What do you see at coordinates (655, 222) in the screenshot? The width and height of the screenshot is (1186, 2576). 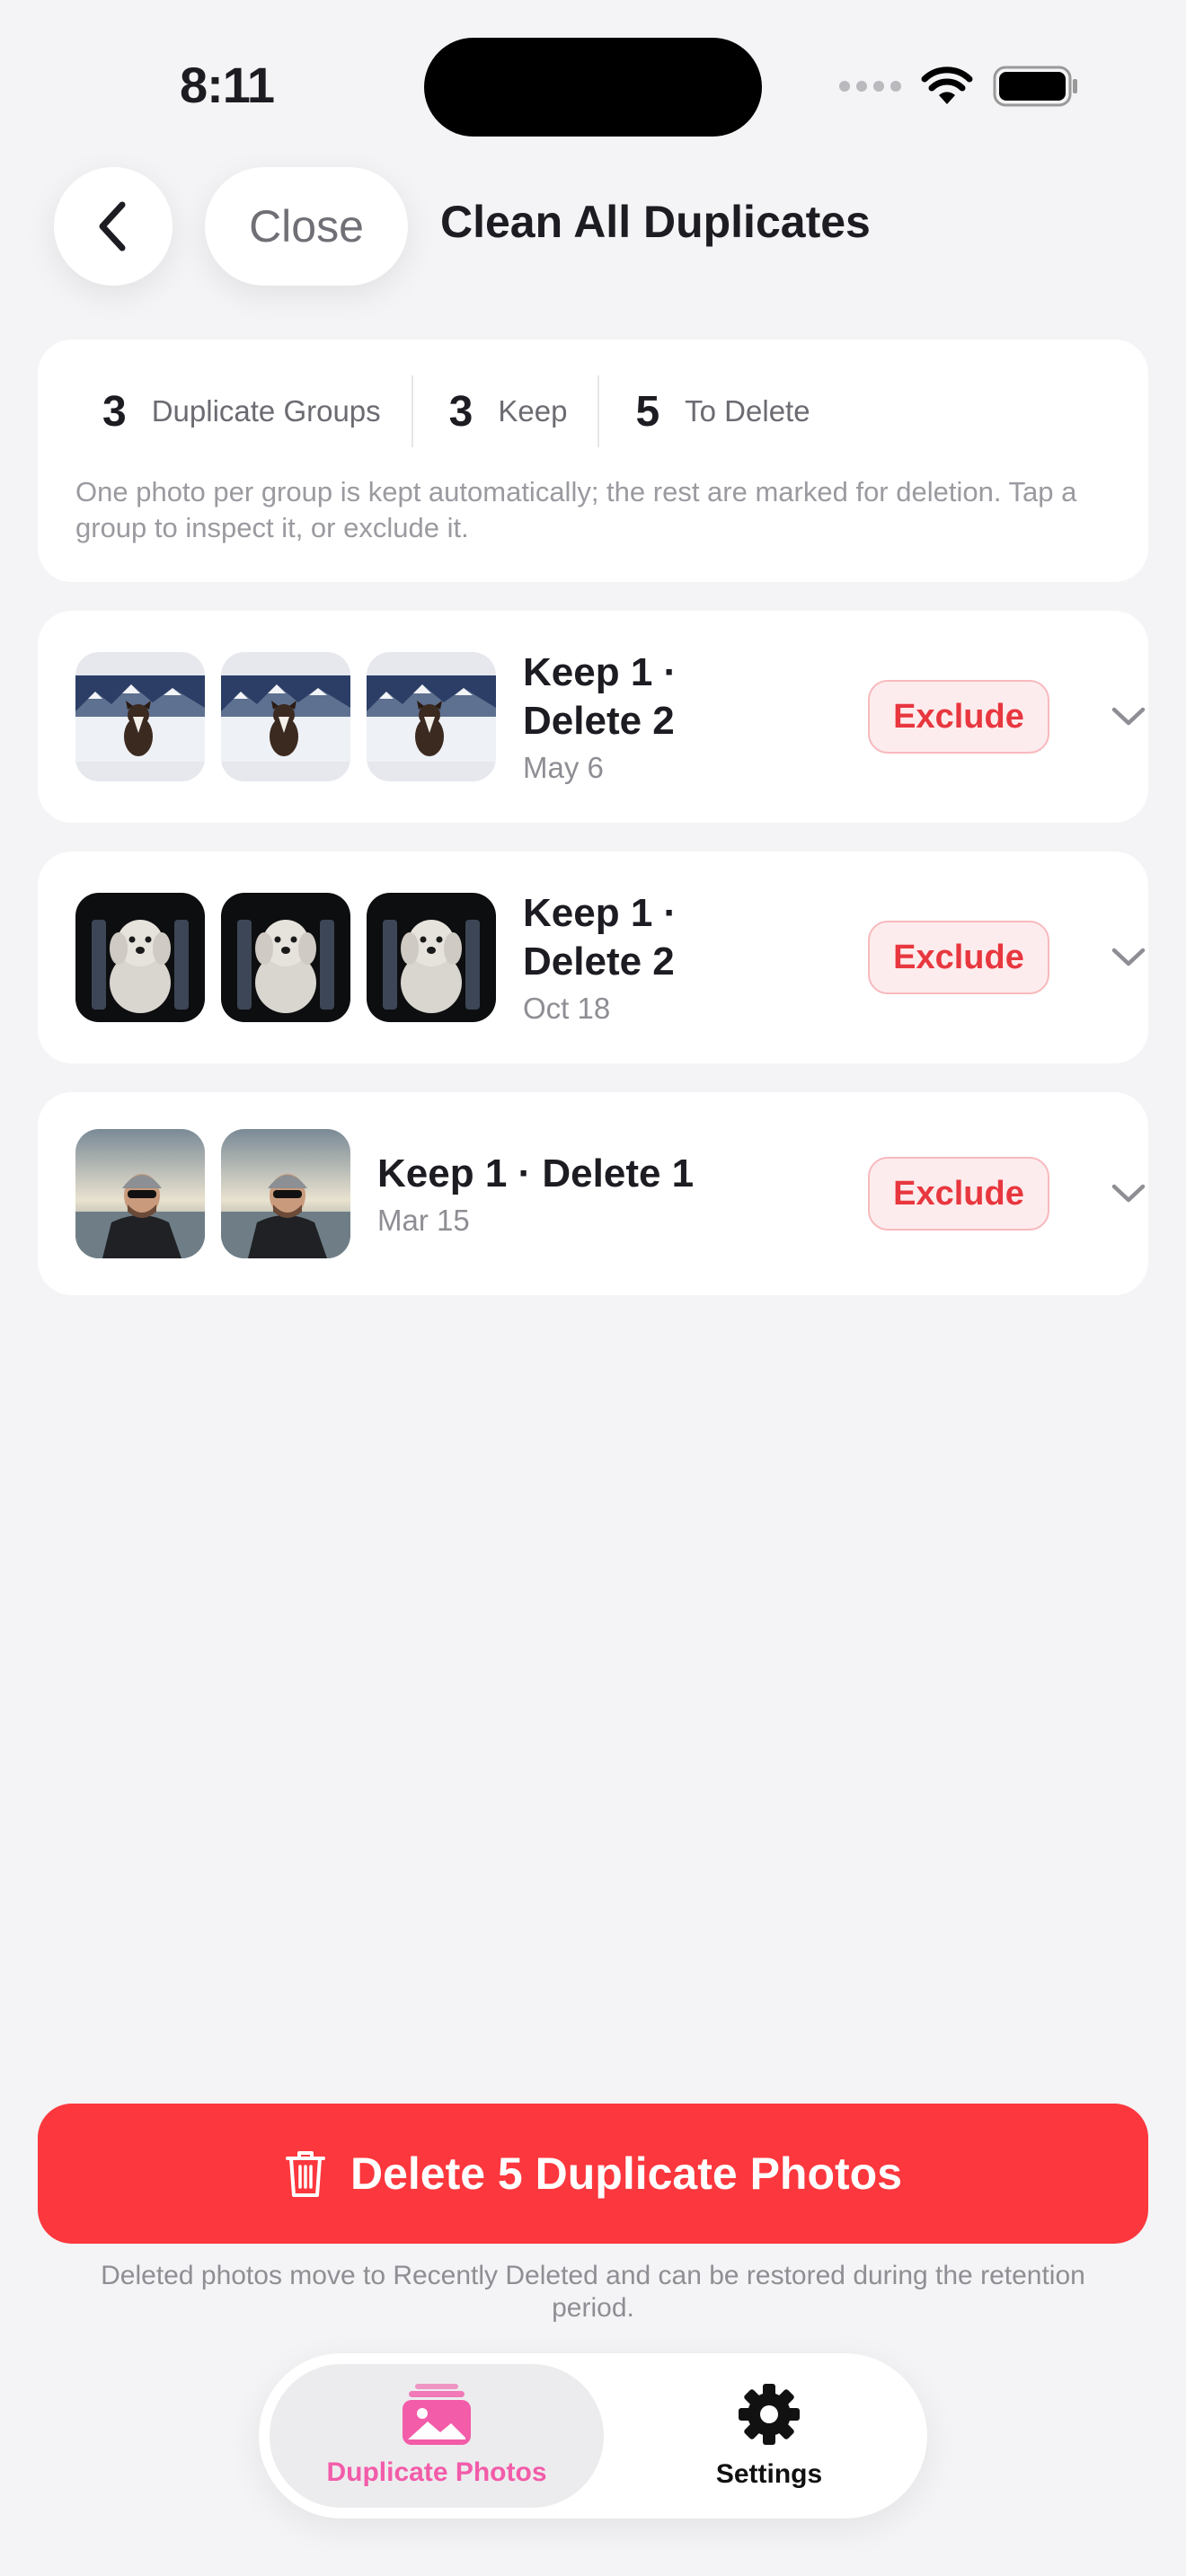 I see `page-title: Clean All Duplicates` at bounding box center [655, 222].